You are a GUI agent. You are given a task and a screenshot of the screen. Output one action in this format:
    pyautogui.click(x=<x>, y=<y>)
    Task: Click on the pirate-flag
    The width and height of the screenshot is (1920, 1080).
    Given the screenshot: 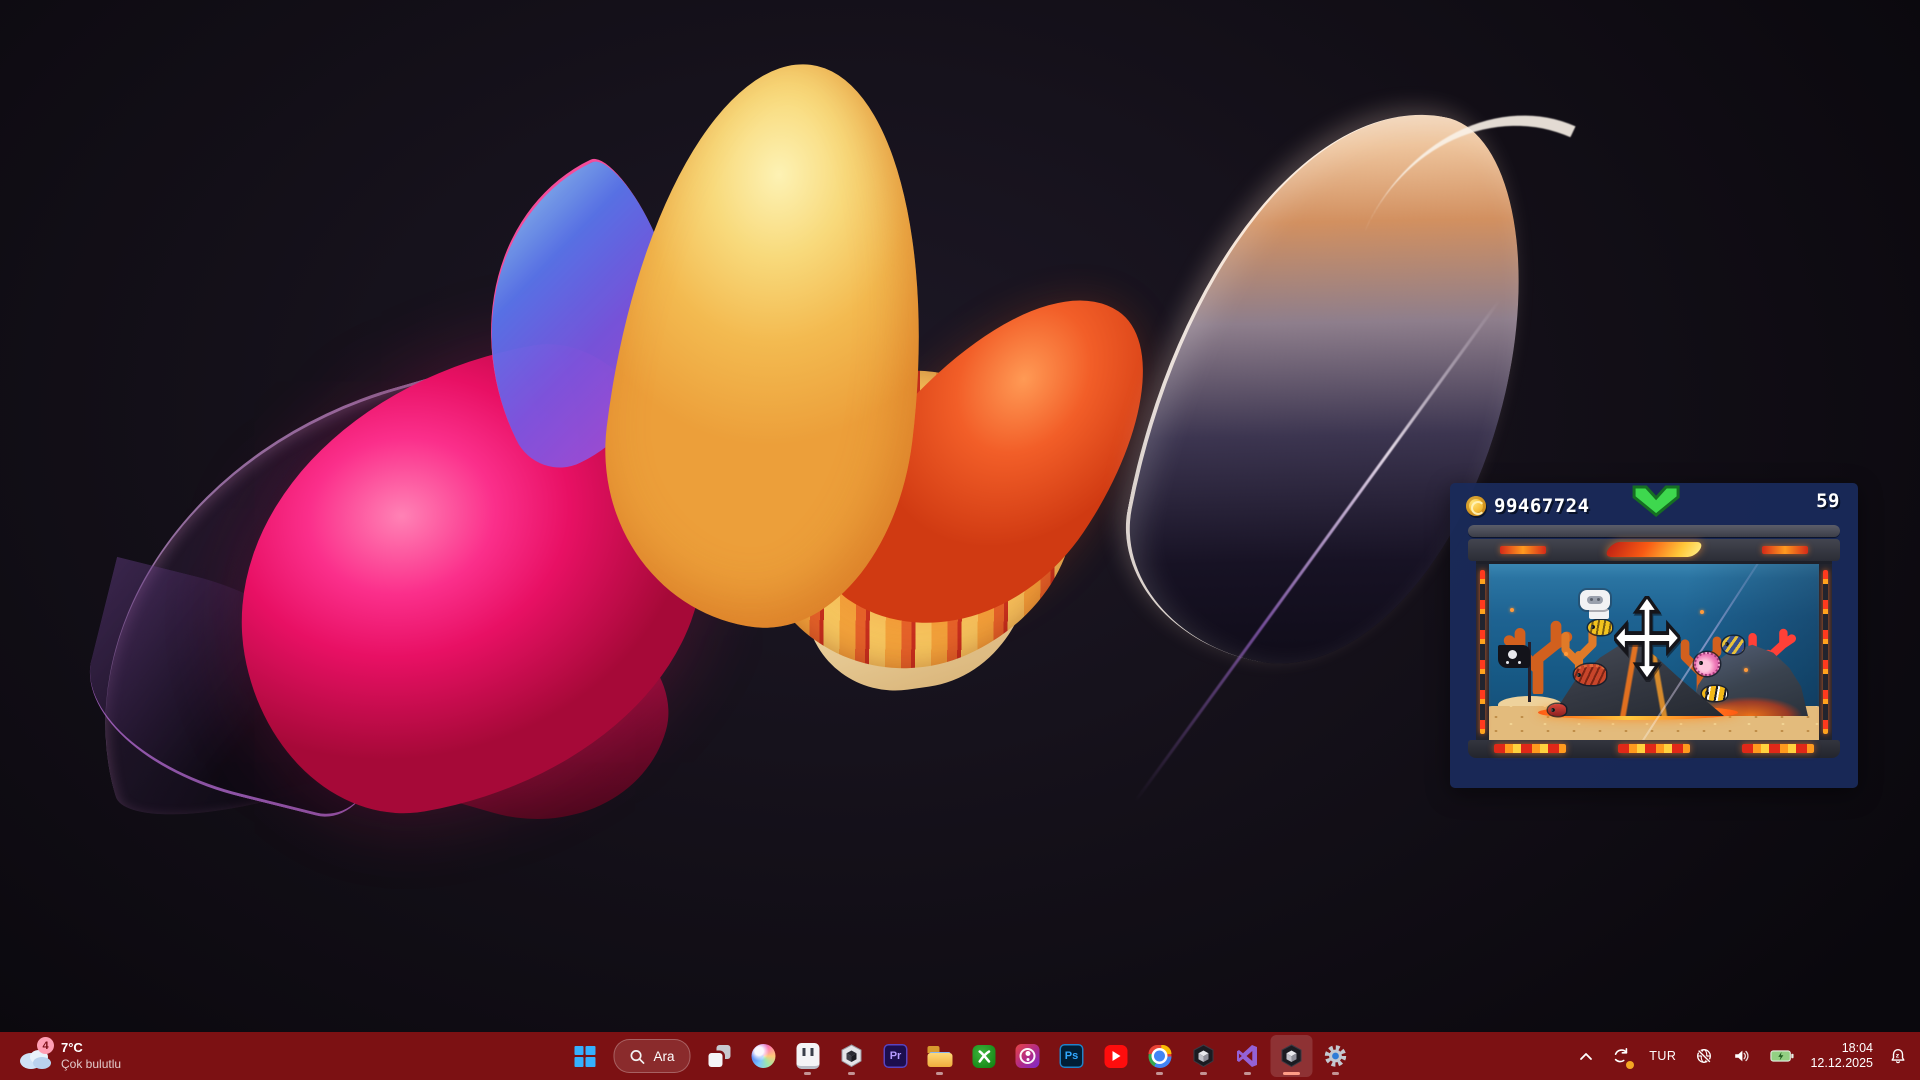 What is the action you would take?
    pyautogui.click(x=1514, y=656)
    